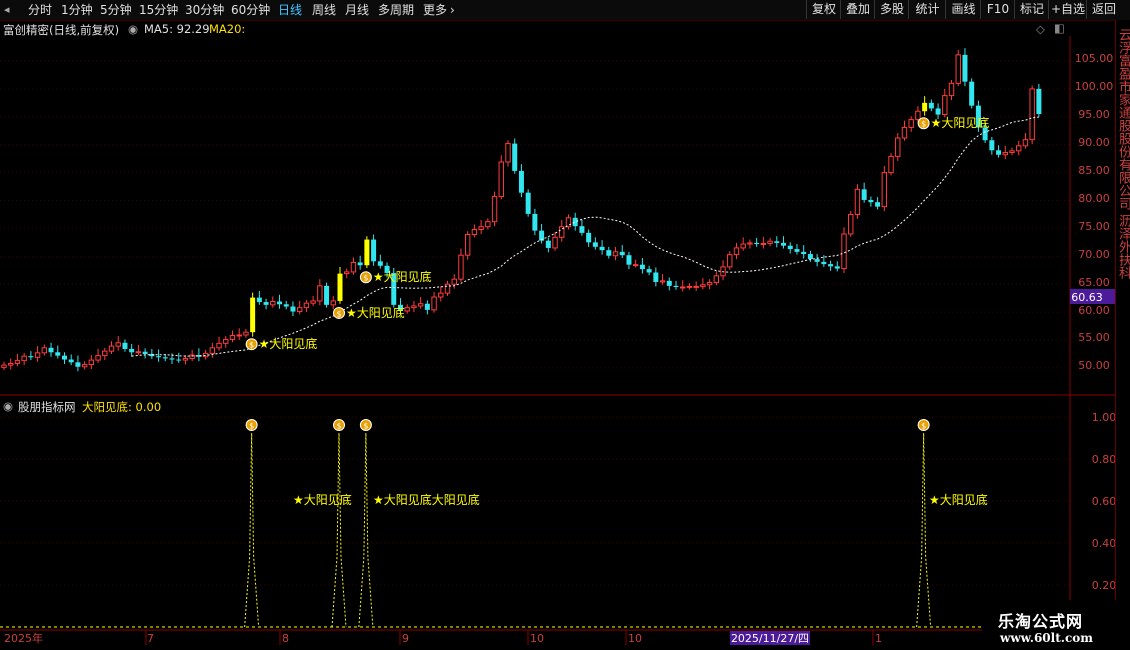  Describe the element at coordinates (1123, 154) in the screenshot. I see `side-panel-text: 云浮富盈市家通股股份有限公司 沥泽外扶科` at that location.